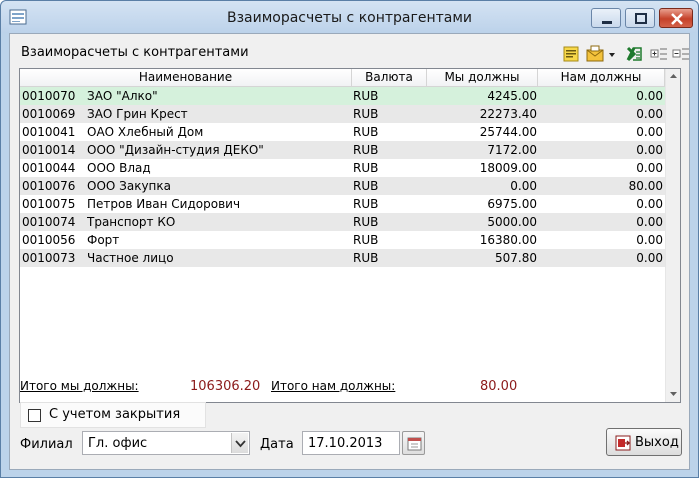  What do you see at coordinates (508, 168) in the screenshot?
I see `cell-we-owe: 18009.00` at bounding box center [508, 168].